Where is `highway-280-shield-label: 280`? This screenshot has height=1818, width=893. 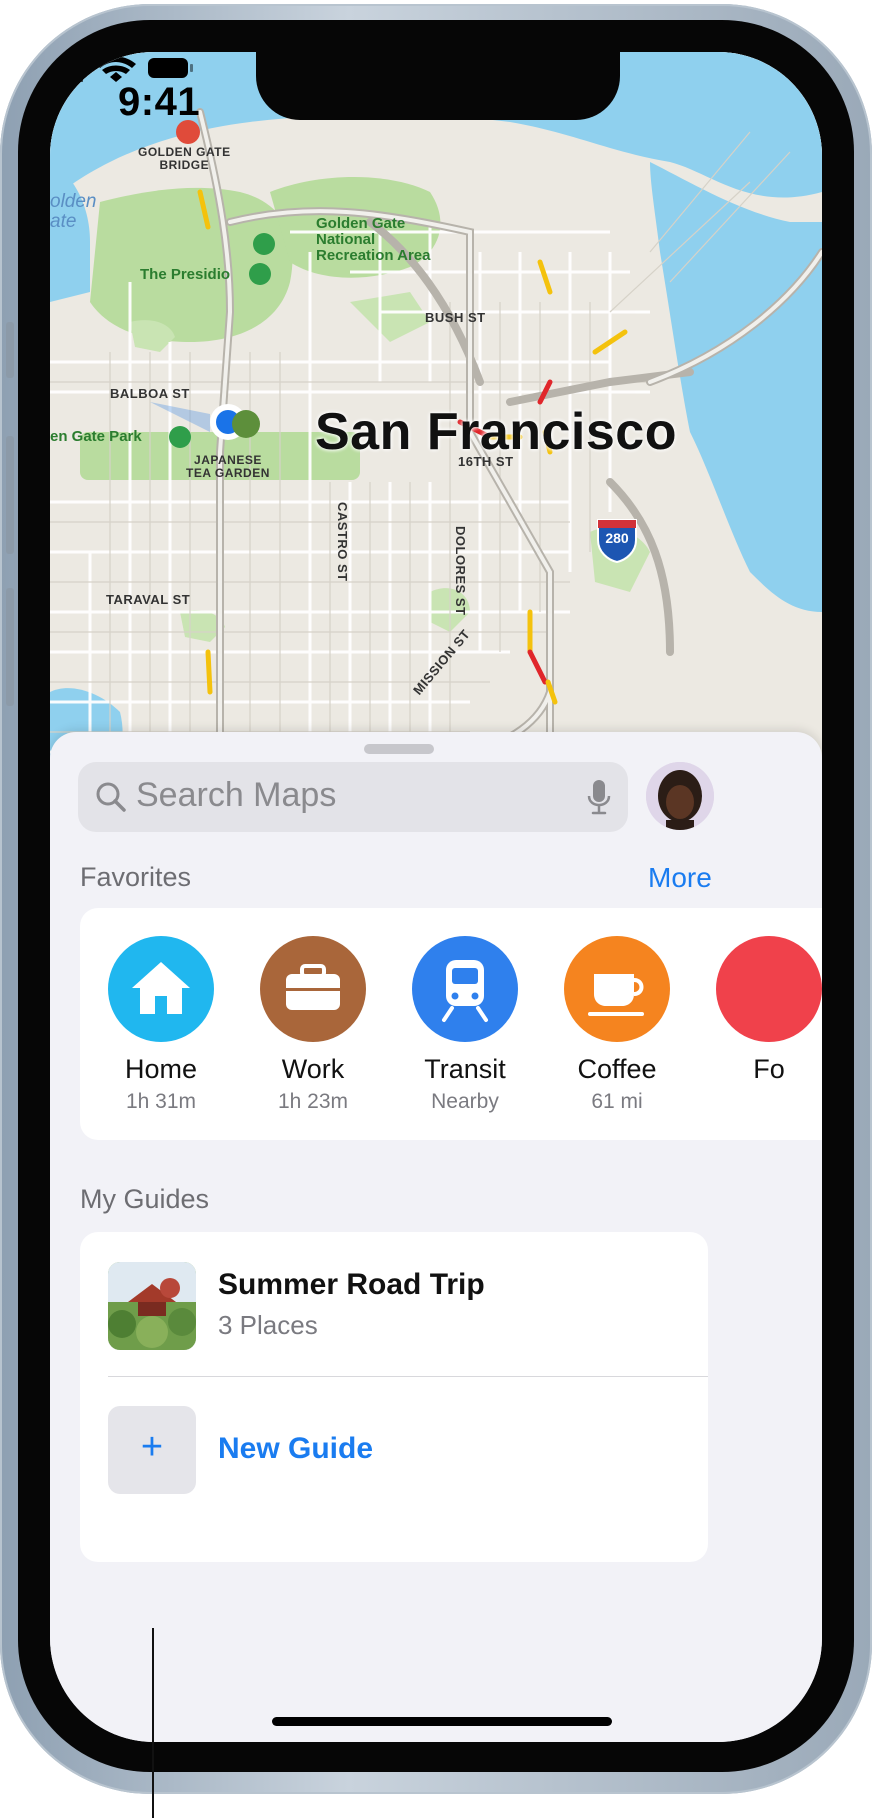
highway-280-shield-label: 280 is located at coordinates (617, 538).